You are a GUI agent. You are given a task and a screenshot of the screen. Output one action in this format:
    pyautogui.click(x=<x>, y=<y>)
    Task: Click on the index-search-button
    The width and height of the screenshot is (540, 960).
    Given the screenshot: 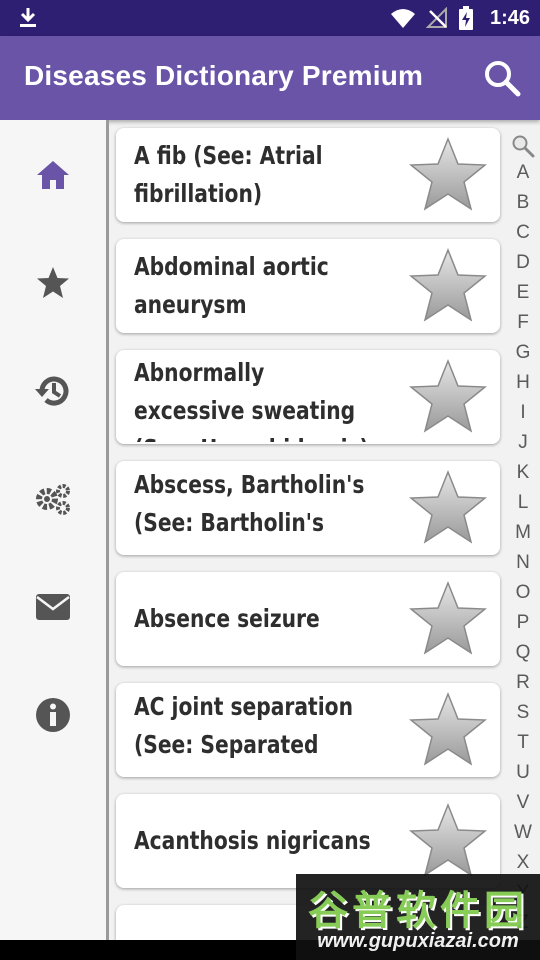 What is the action you would take?
    pyautogui.click(x=523, y=146)
    